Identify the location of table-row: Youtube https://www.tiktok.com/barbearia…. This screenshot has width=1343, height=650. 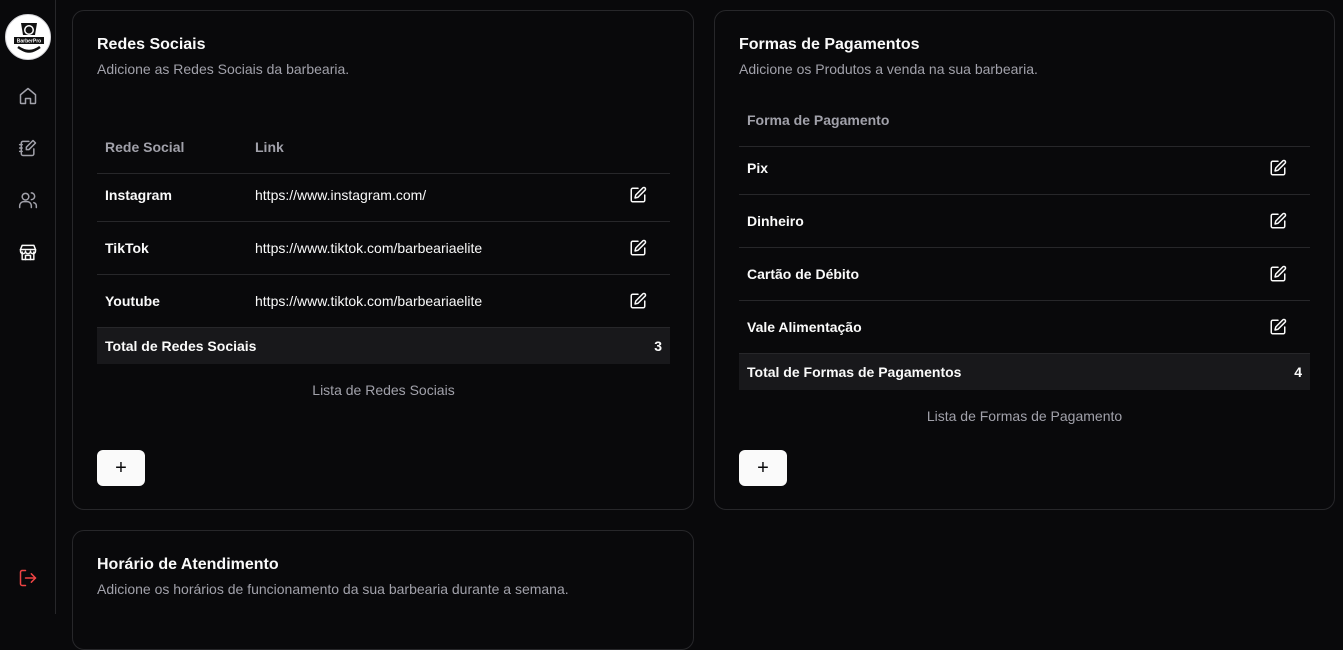
(383, 301).